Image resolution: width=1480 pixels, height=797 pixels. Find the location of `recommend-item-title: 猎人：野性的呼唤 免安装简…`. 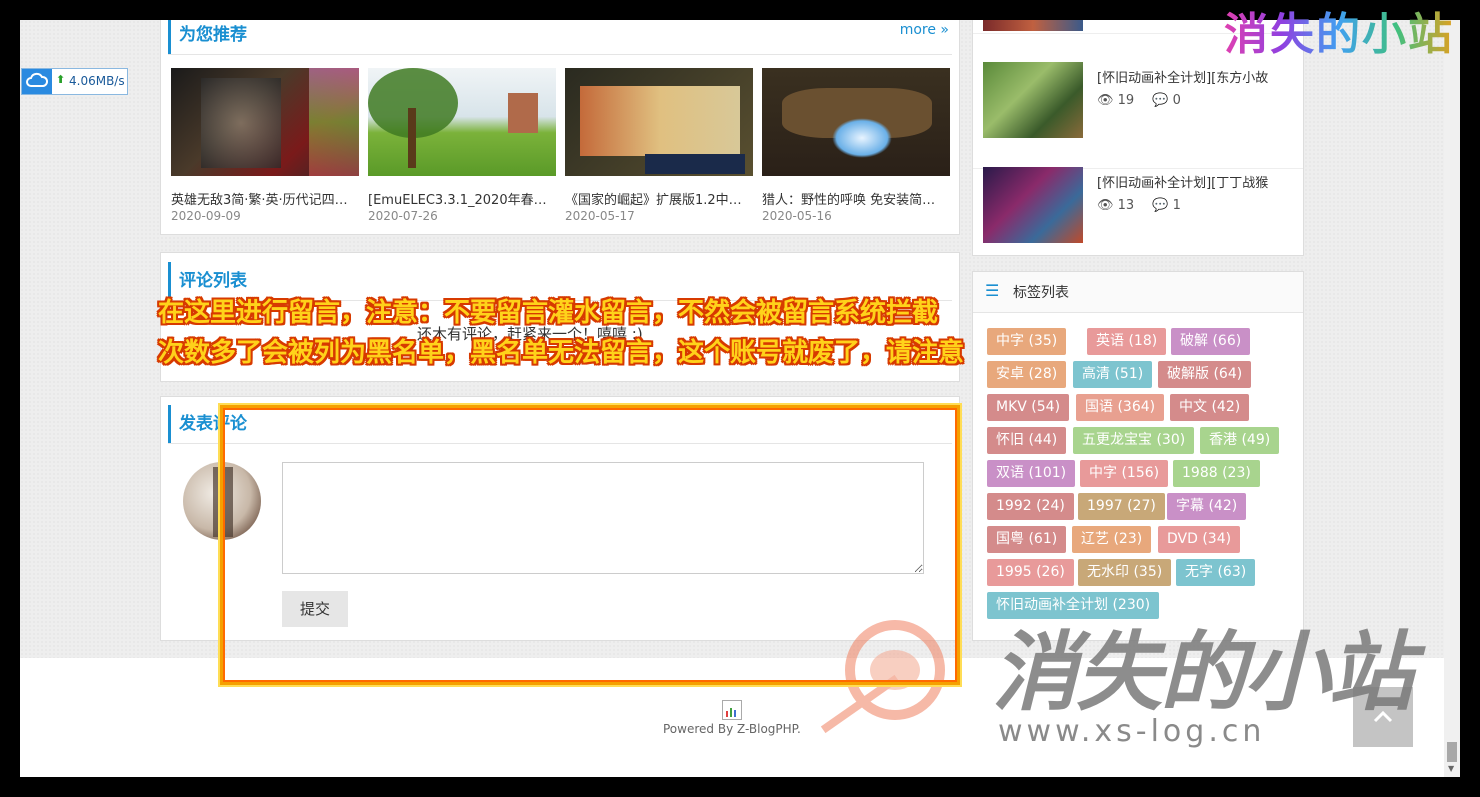

recommend-item-title: 猎人：野性的呼唤 免安装简… is located at coordinates (856, 198).